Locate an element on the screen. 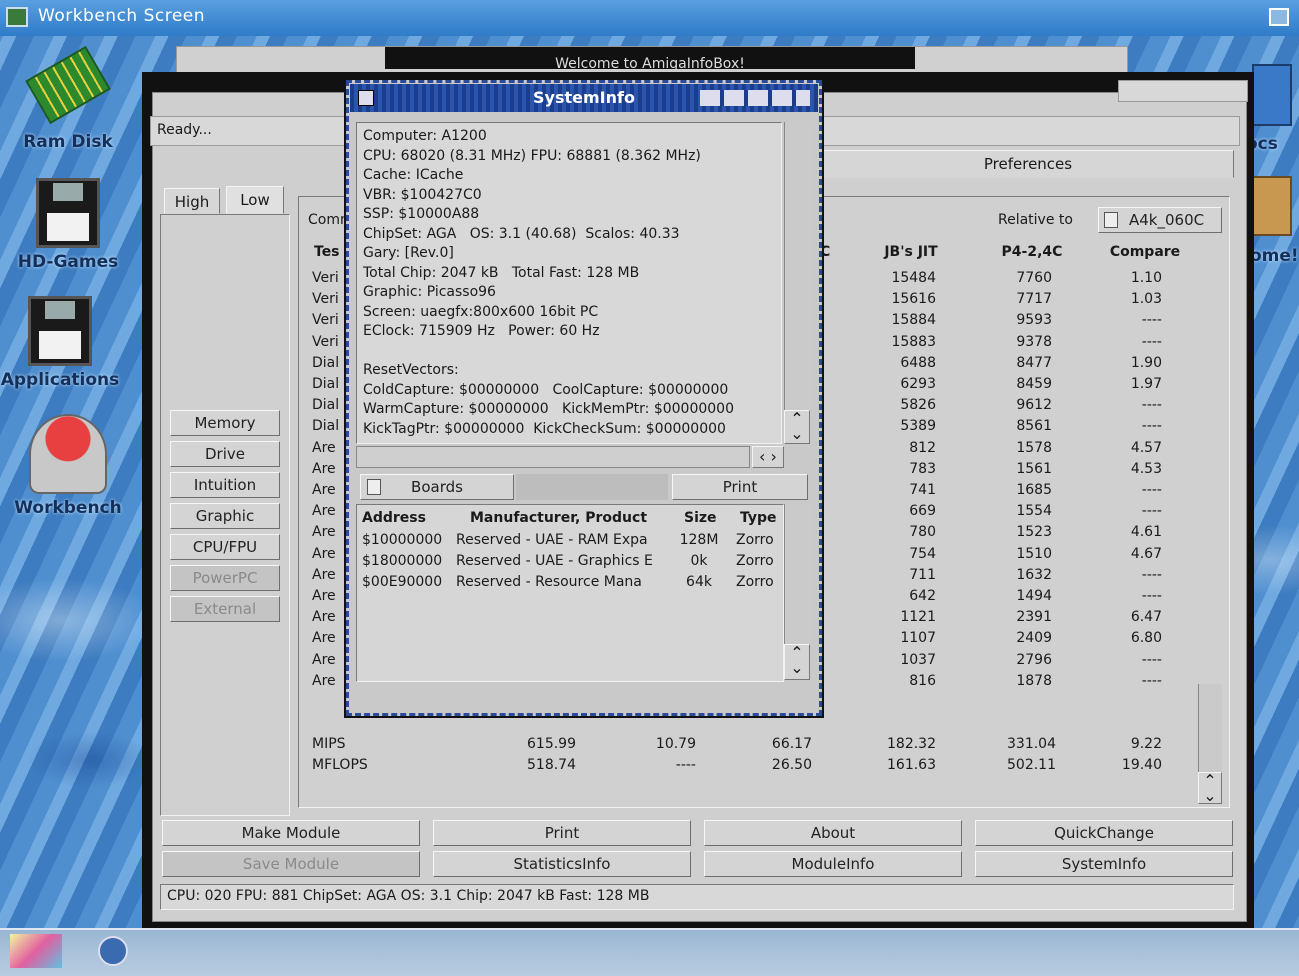  info-scroll-arrows: ⌃ ⌄ is located at coordinates (797, 427).